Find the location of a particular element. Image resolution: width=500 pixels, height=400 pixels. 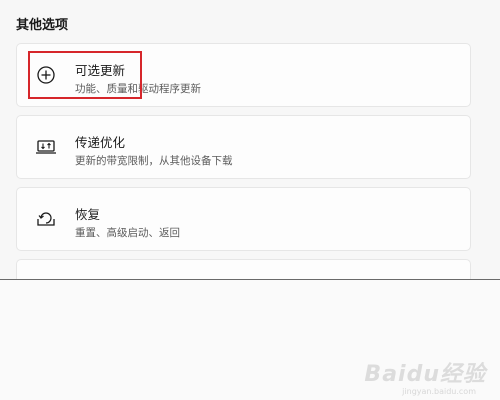

watermark-url: jingyan.baidu.com is located at coordinates (439, 391).